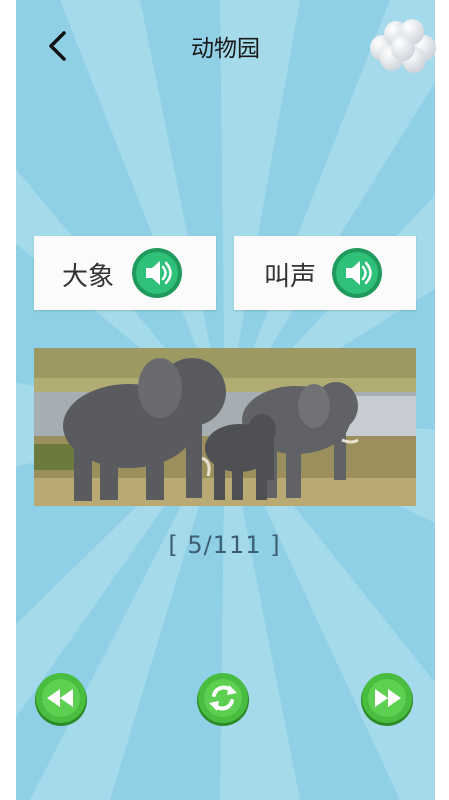 Image resolution: width=449 pixels, height=800 pixels. I want to click on word-card: 大象, so click(125, 273).